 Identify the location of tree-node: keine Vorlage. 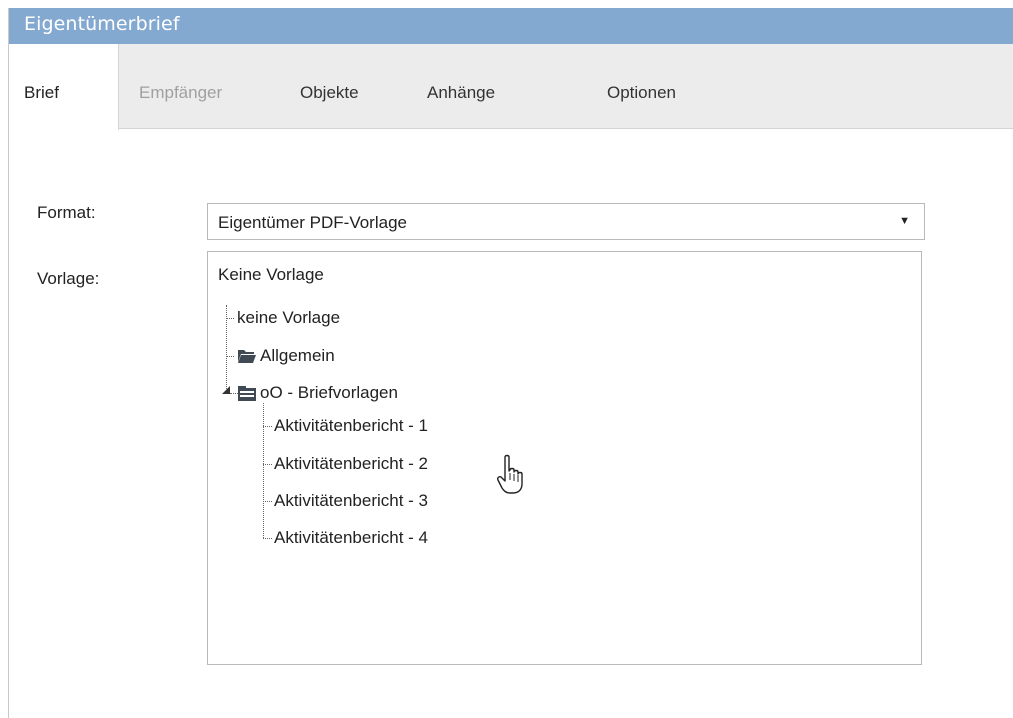
(288, 318).